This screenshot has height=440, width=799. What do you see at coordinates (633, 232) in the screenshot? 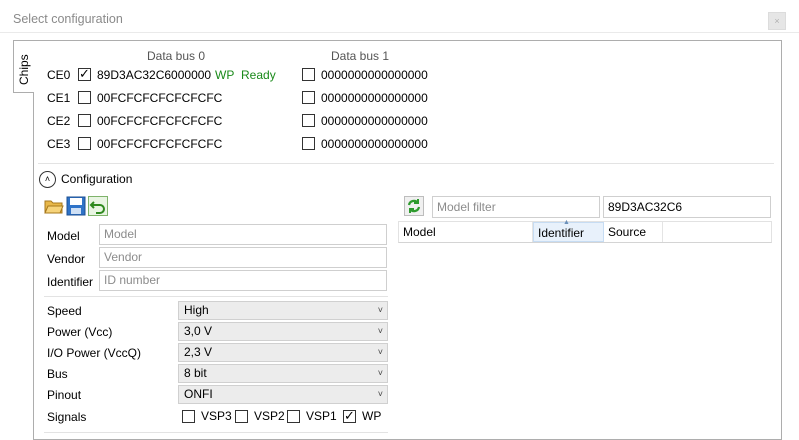
I see `column-source: Source` at bounding box center [633, 232].